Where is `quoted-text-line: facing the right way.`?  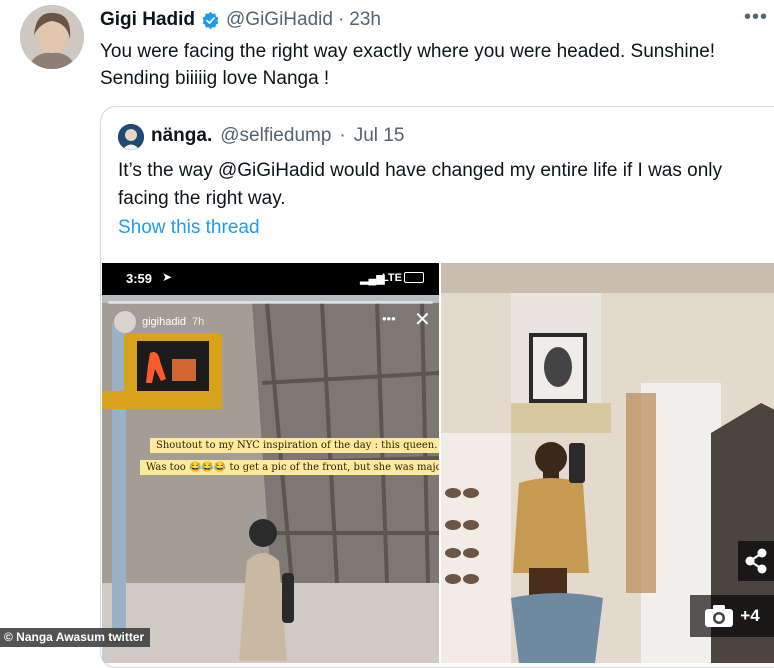 quoted-text-line: facing the right way. is located at coordinates (202, 198).